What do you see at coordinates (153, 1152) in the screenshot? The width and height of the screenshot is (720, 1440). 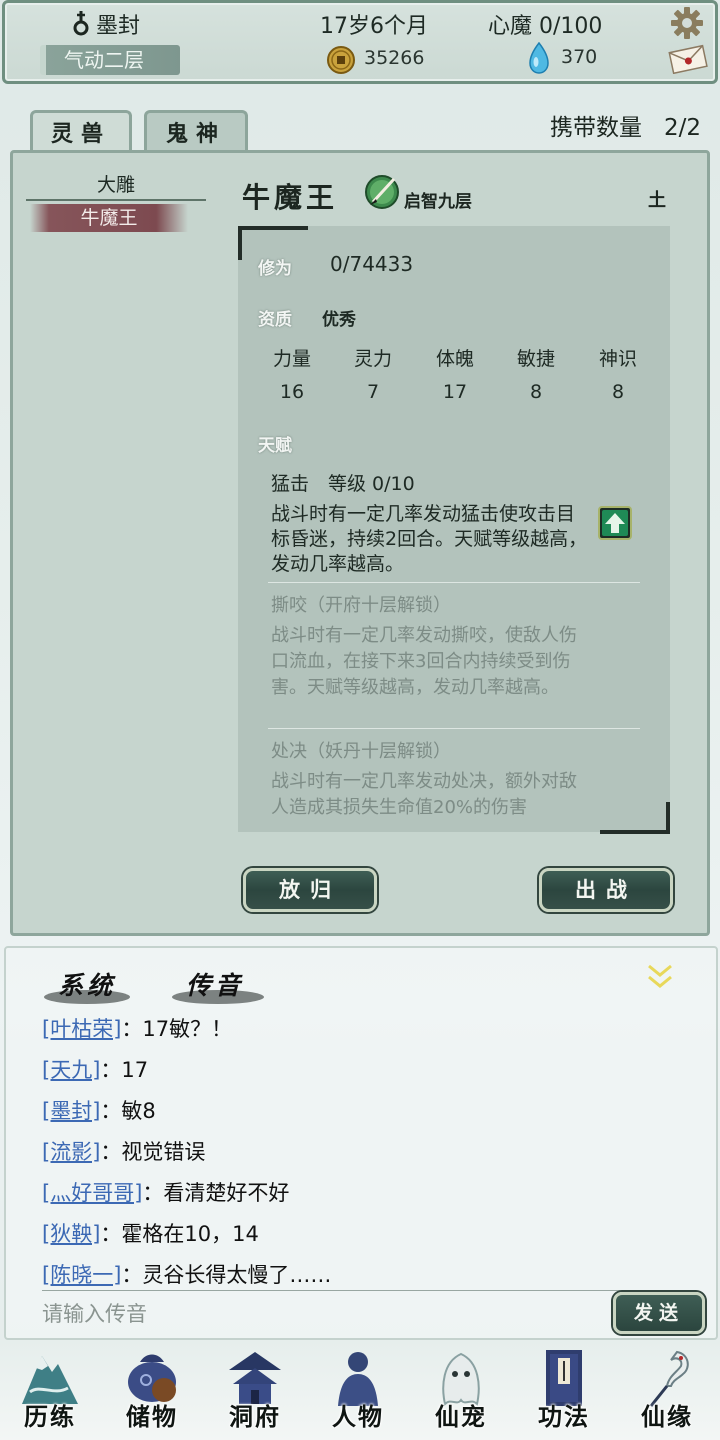 I see `chat-text: ：视觉错误` at bounding box center [153, 1152].